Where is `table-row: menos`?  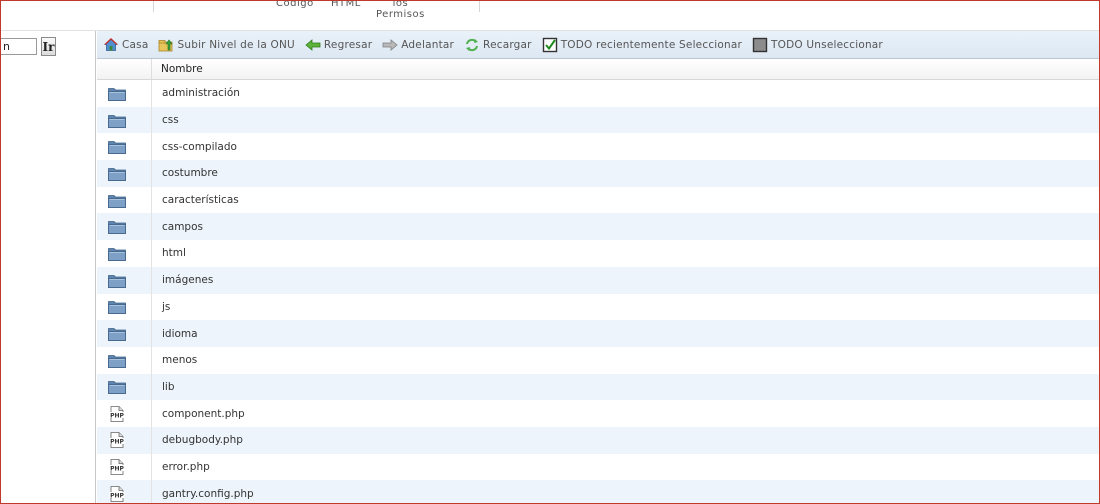
table-row: menos is located at coordinates (598, 360).